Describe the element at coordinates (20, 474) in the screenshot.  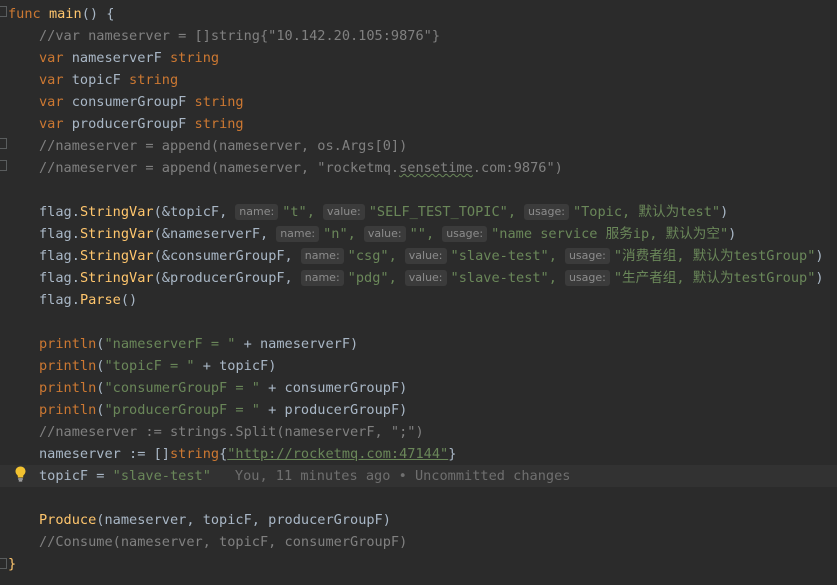
I see `lightbulb-icon` at that location.